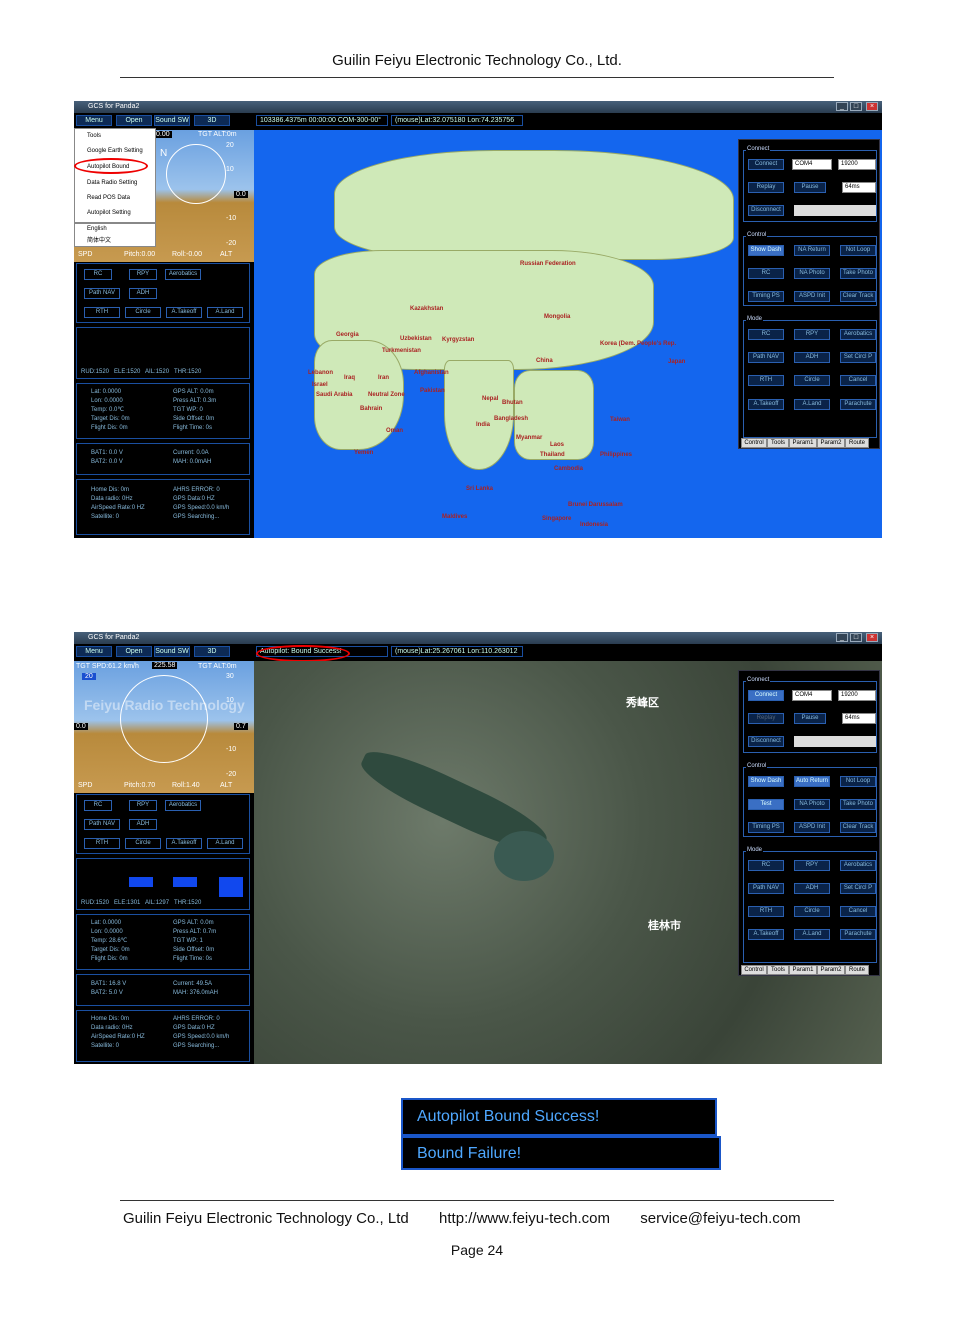 This screenshot has height=1321, width=954. I want to click on dropdown-item-google-earth: Google Earth Setting, so click(115, 151).